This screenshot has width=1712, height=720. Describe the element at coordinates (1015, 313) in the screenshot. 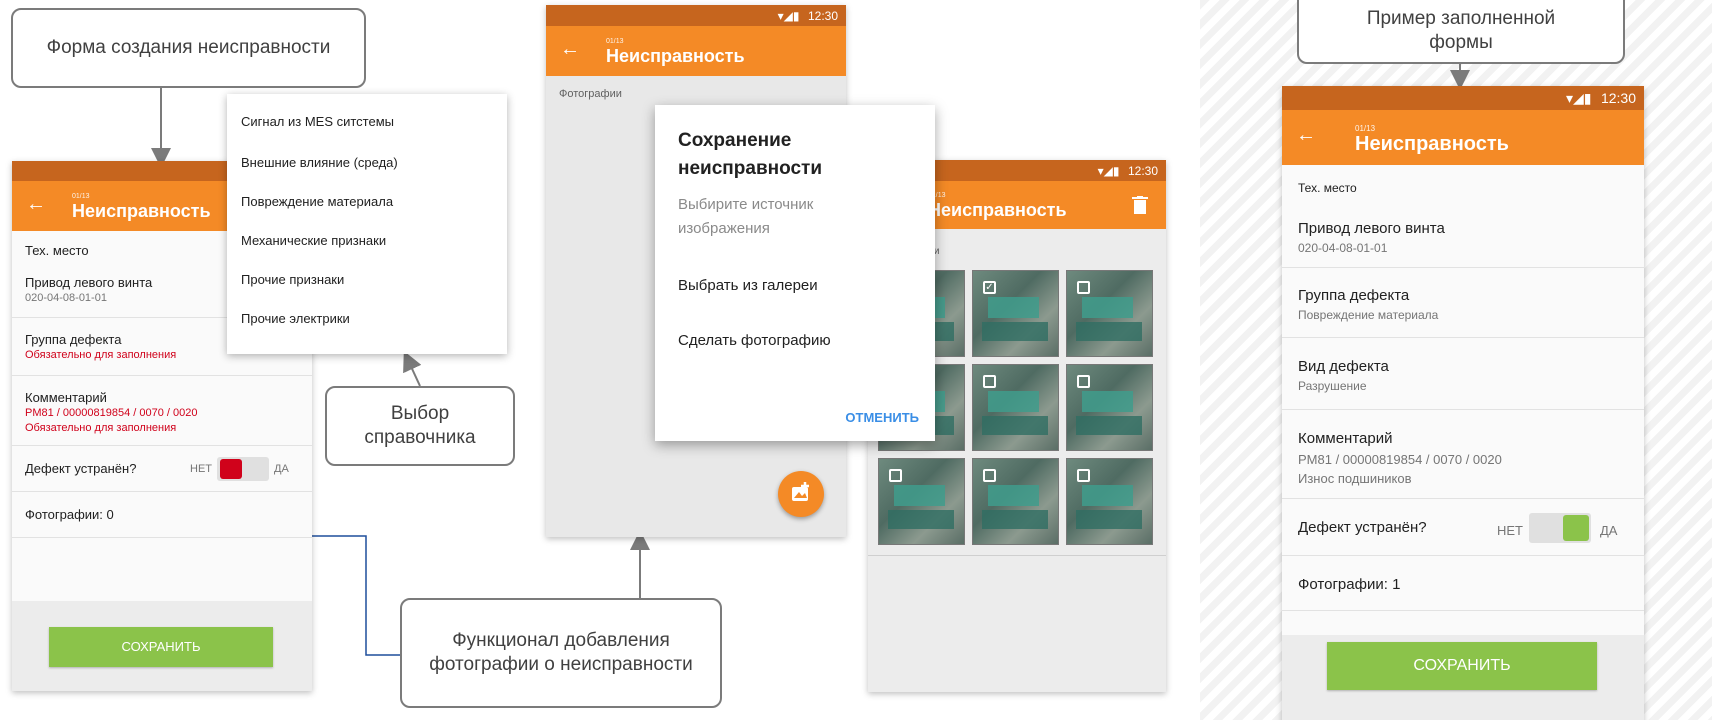

I see `photo-thumb: ✓` at that location.